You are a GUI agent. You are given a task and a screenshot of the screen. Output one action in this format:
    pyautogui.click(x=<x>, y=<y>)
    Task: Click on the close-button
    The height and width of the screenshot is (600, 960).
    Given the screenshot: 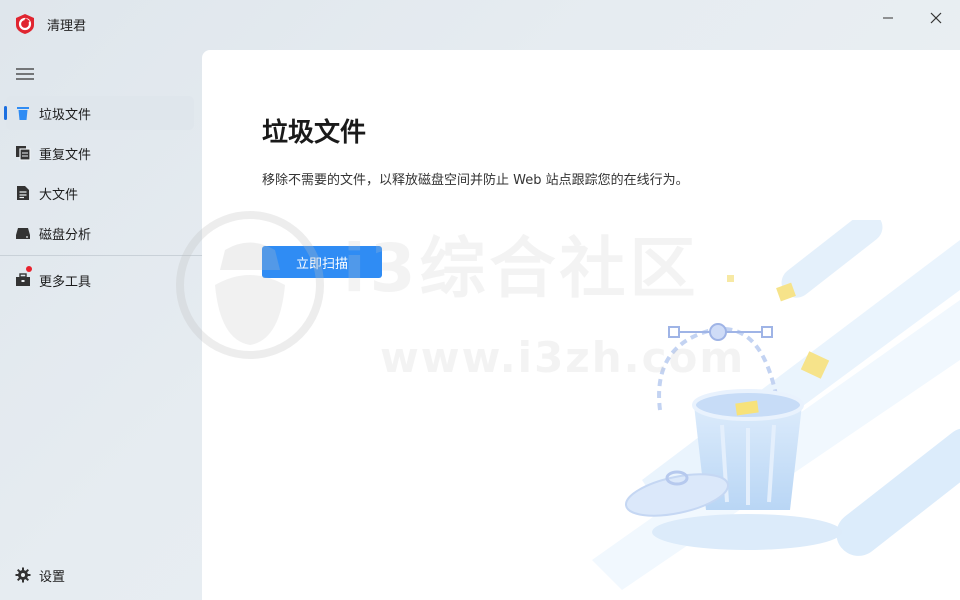 What is the action you would take?
    pyautogui.click(x=936, y=18)
    